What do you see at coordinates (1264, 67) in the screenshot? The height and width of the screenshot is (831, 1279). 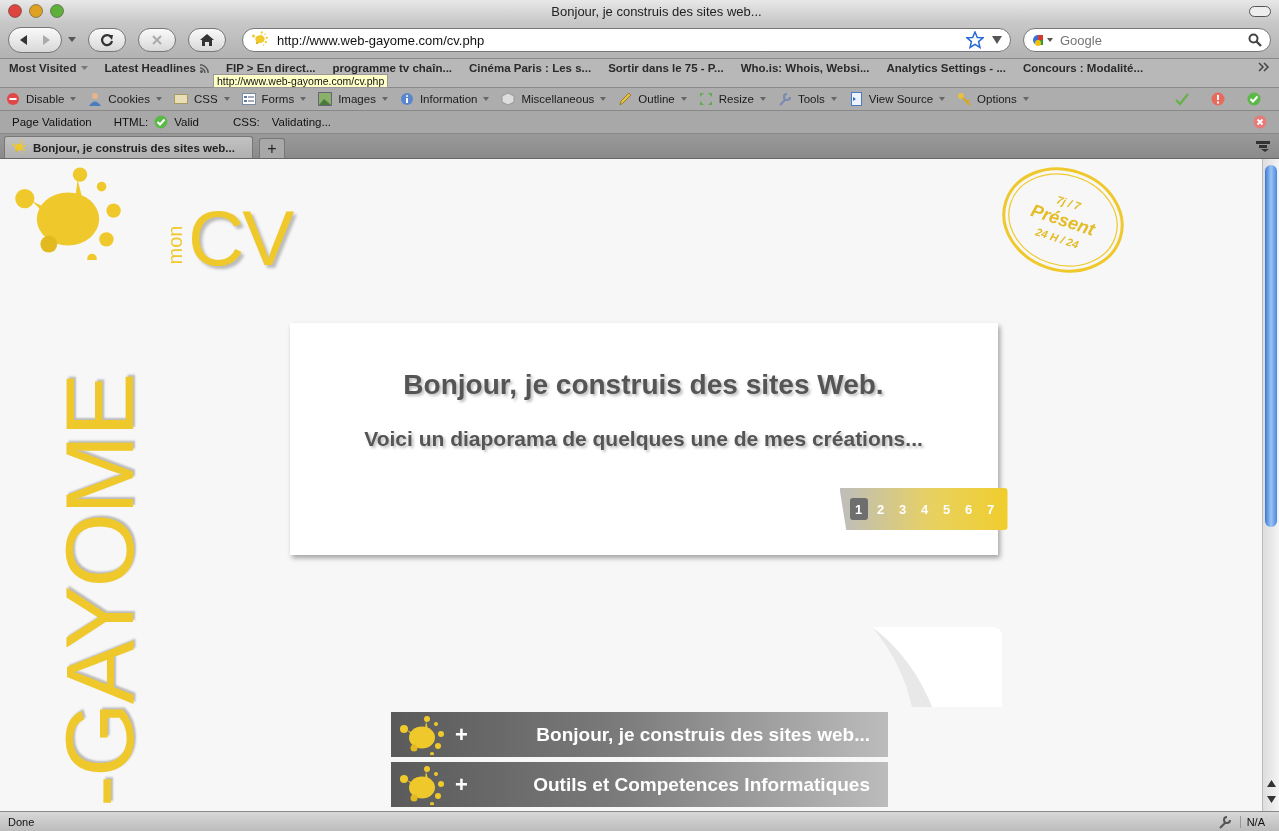 I see `chevron-icon` at bounding box center [1264, 67].